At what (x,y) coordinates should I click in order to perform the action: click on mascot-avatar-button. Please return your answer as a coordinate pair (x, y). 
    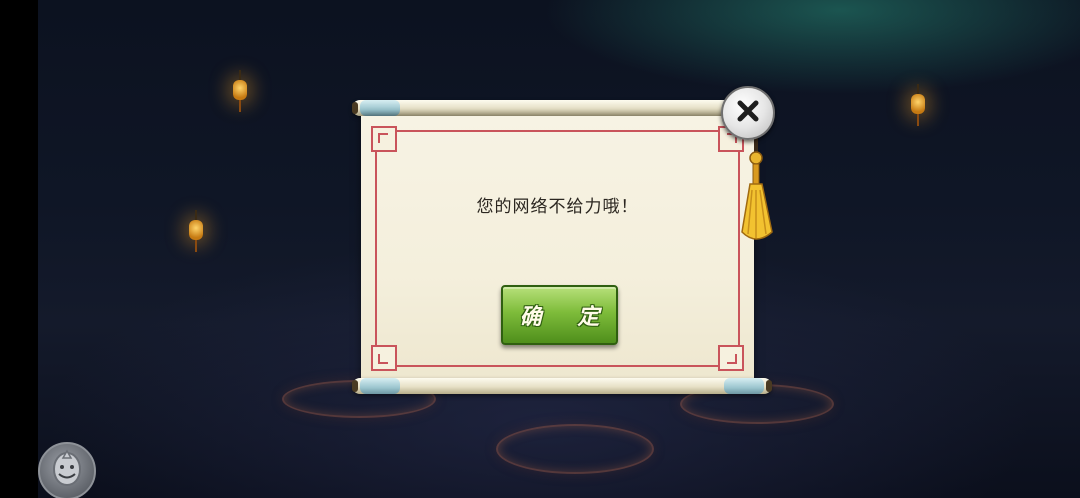
    Looking at the image, I should click on (67, 470).